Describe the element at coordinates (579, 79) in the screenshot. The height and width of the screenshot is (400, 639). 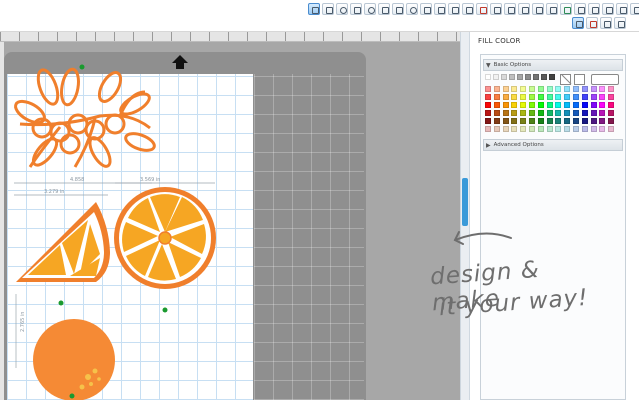
I see `eyedropper-icon` at that location.